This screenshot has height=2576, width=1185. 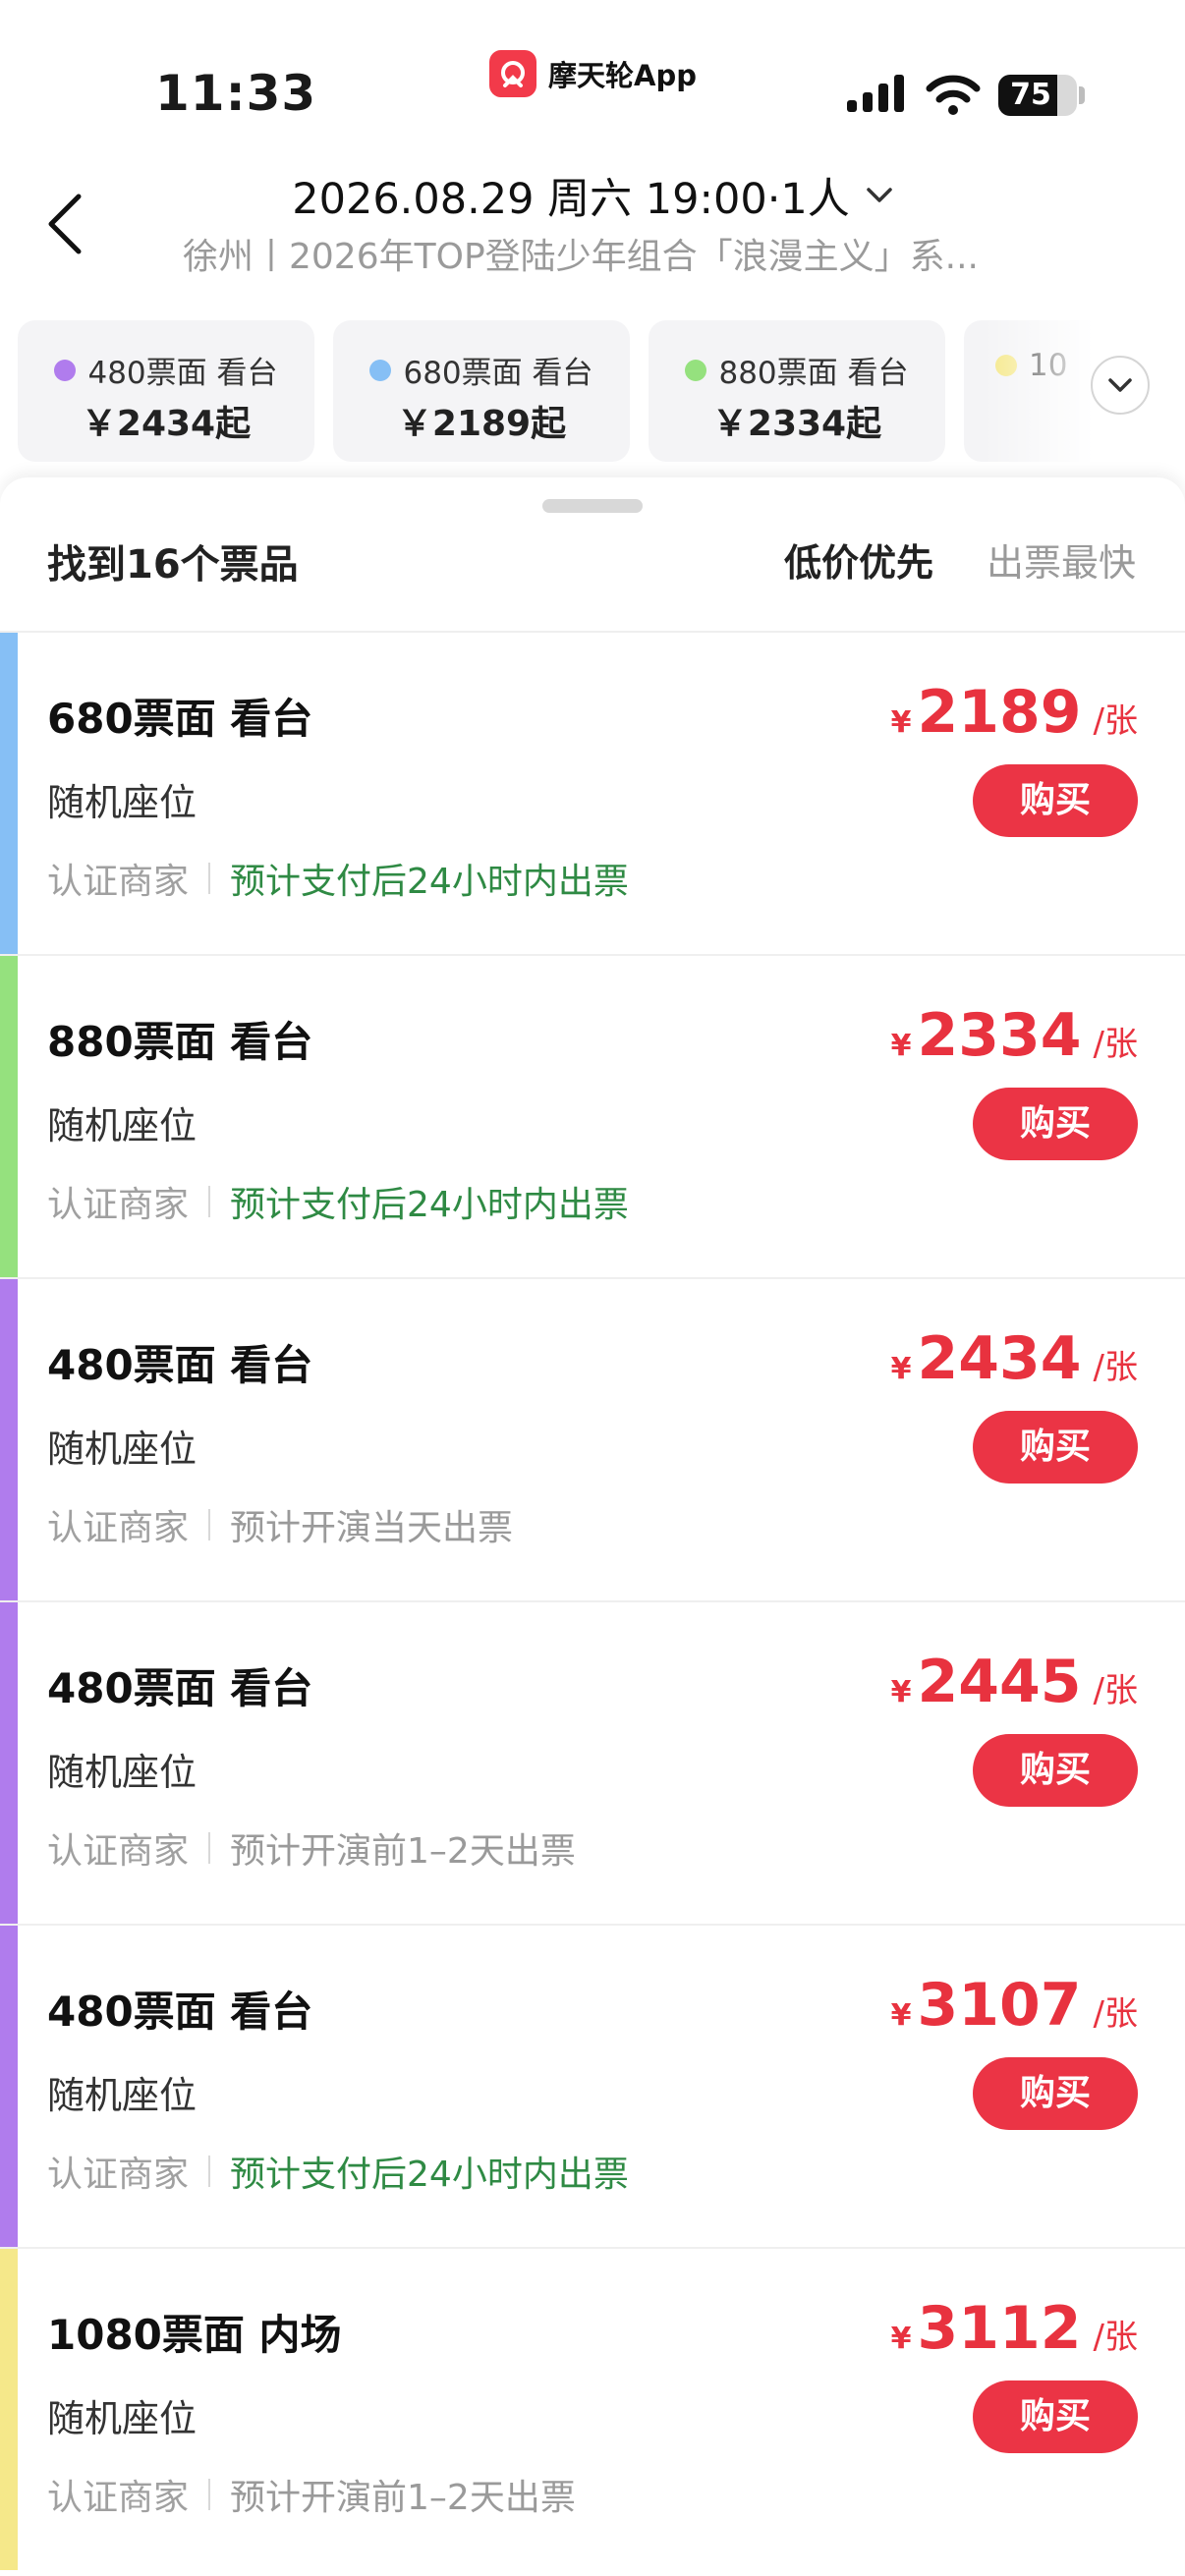 I want to click on ticket-title: 680票面 看台, so click(x=180, y=719).